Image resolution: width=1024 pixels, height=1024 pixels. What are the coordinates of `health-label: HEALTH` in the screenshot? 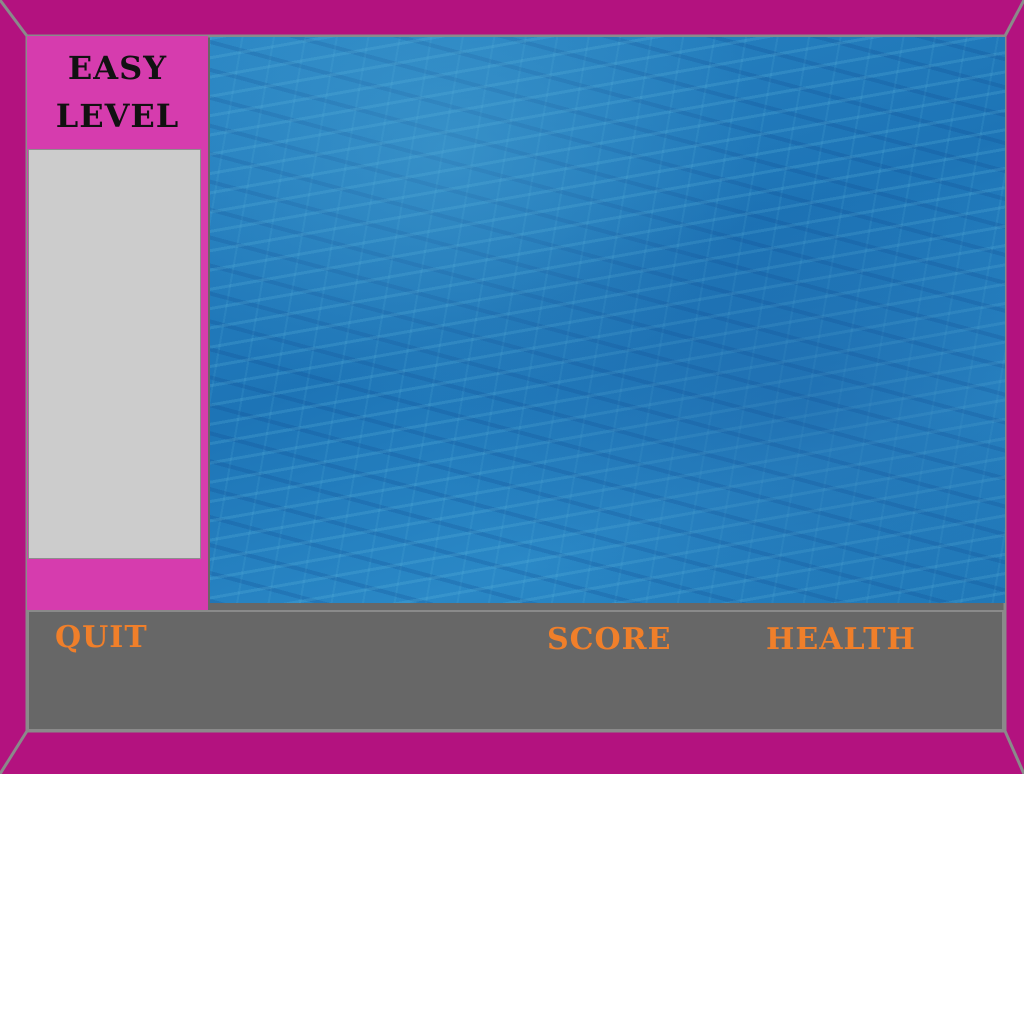 It's located at (841, 639).